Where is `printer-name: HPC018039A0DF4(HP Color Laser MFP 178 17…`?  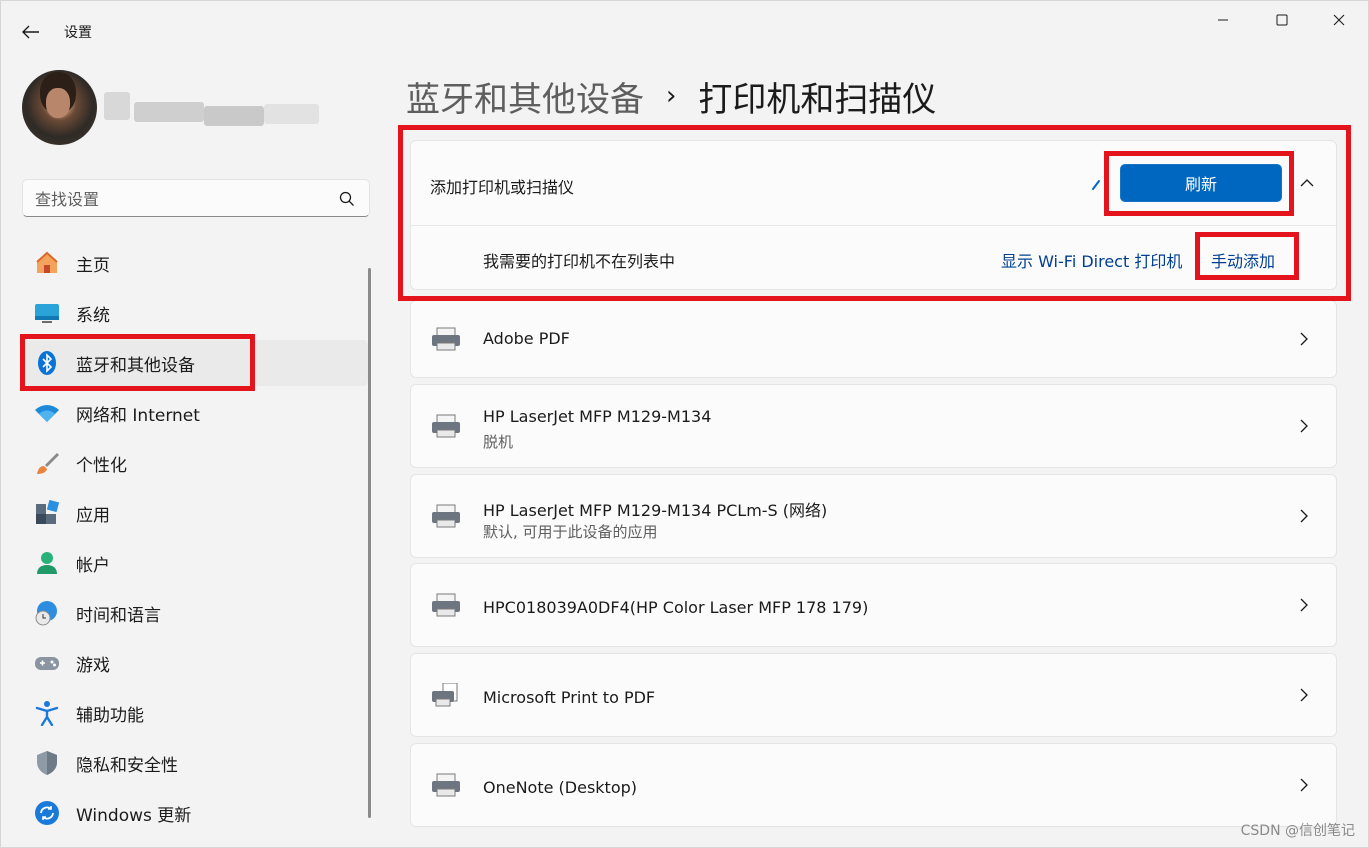
printer-name: HPC018039A0DF4(HP Color Laser MFP 178 17… is located at coordinates (676, 607).